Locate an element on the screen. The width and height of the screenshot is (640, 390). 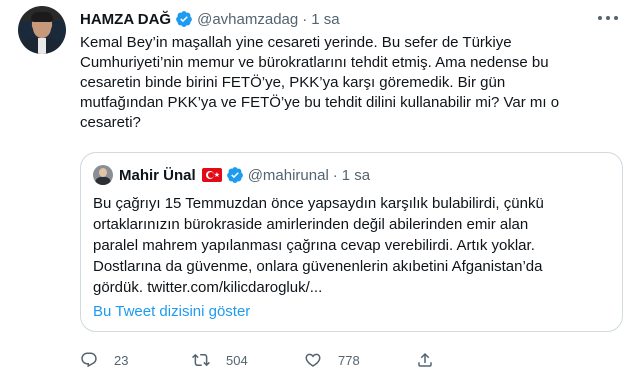
like-count: 778 is located at coordinates (349, 360).